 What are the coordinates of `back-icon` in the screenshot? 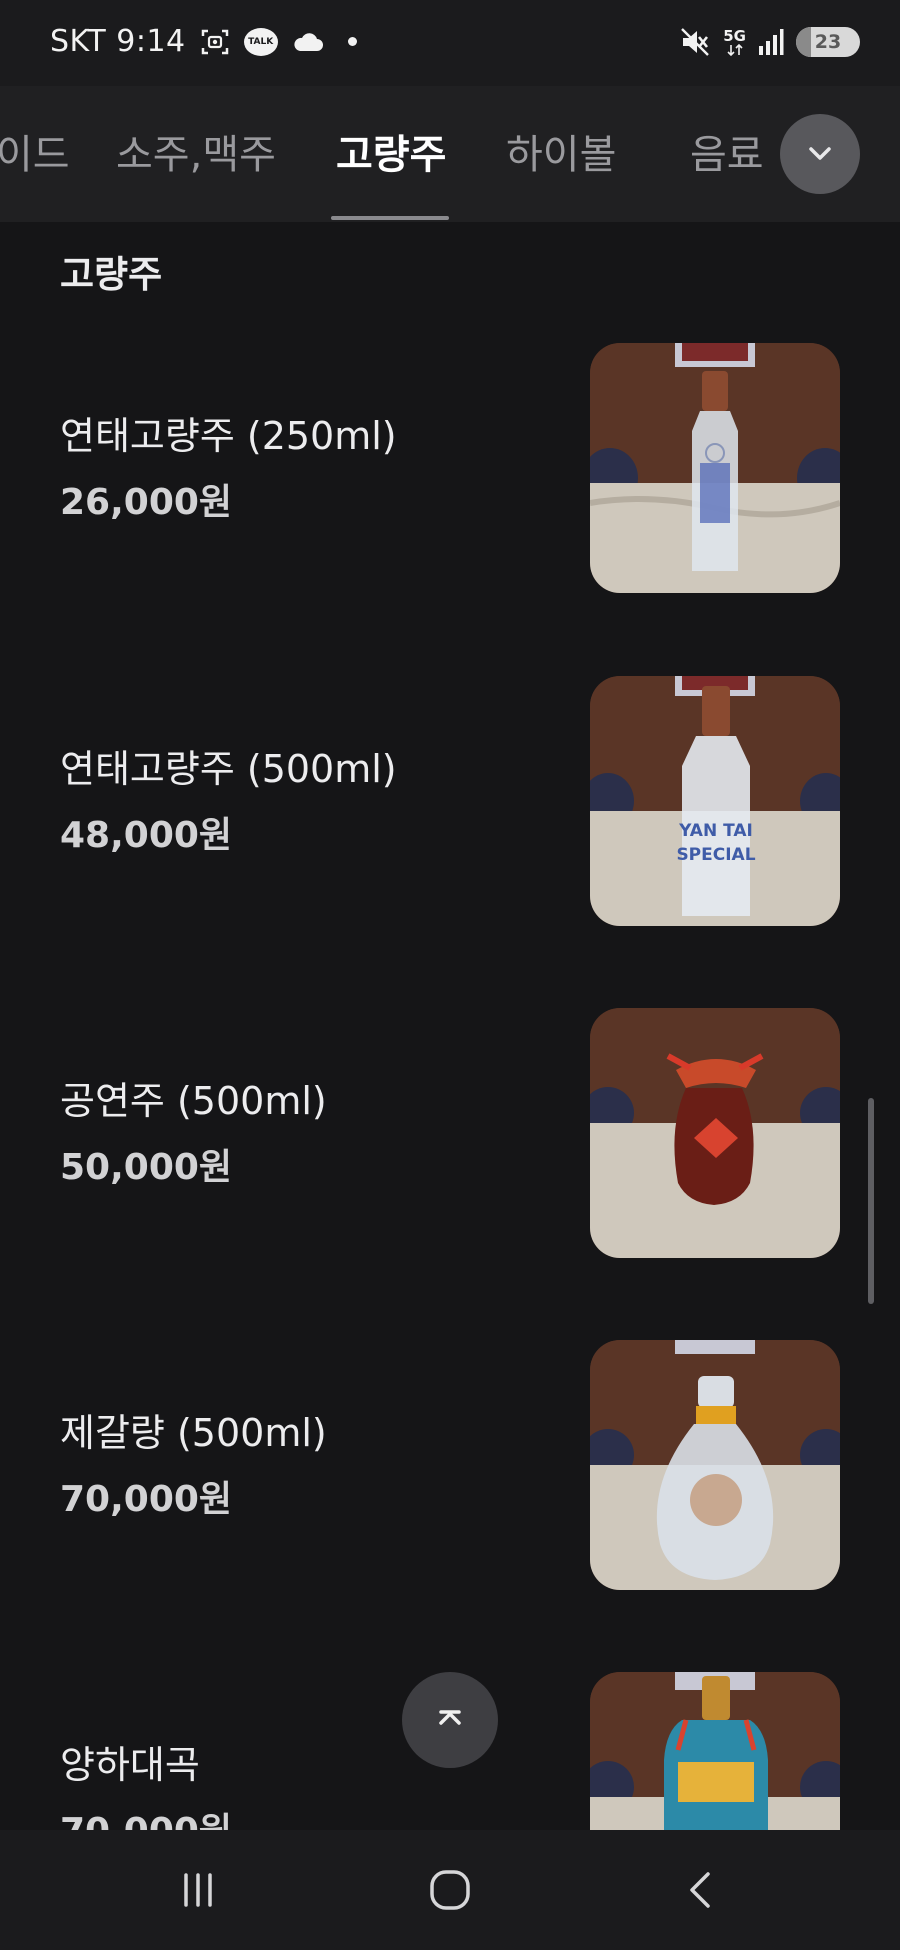 It's located at (700, 1890).